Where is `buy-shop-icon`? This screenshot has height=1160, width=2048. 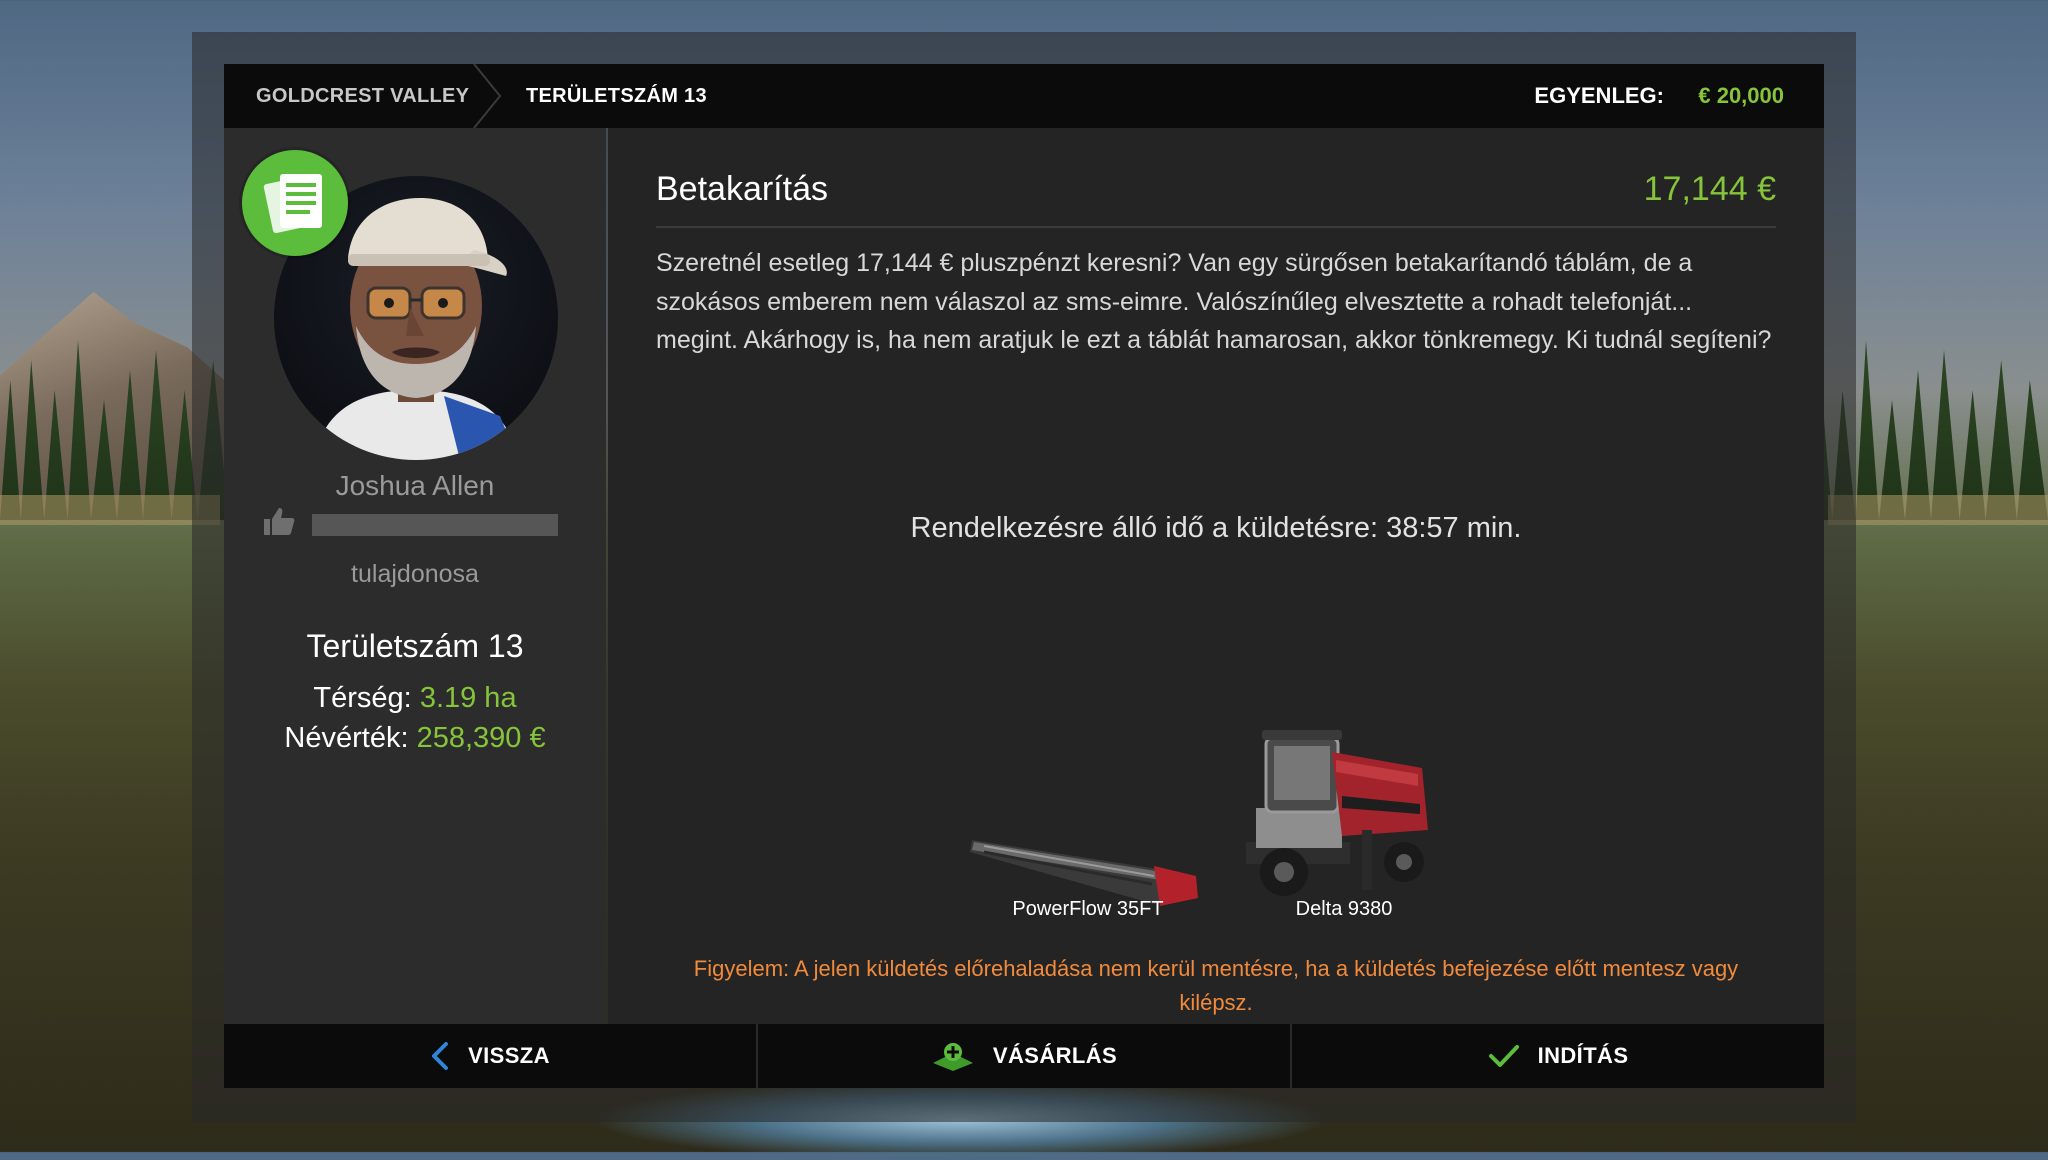
buy-shop-icon is located at coordinates (952, 1057).